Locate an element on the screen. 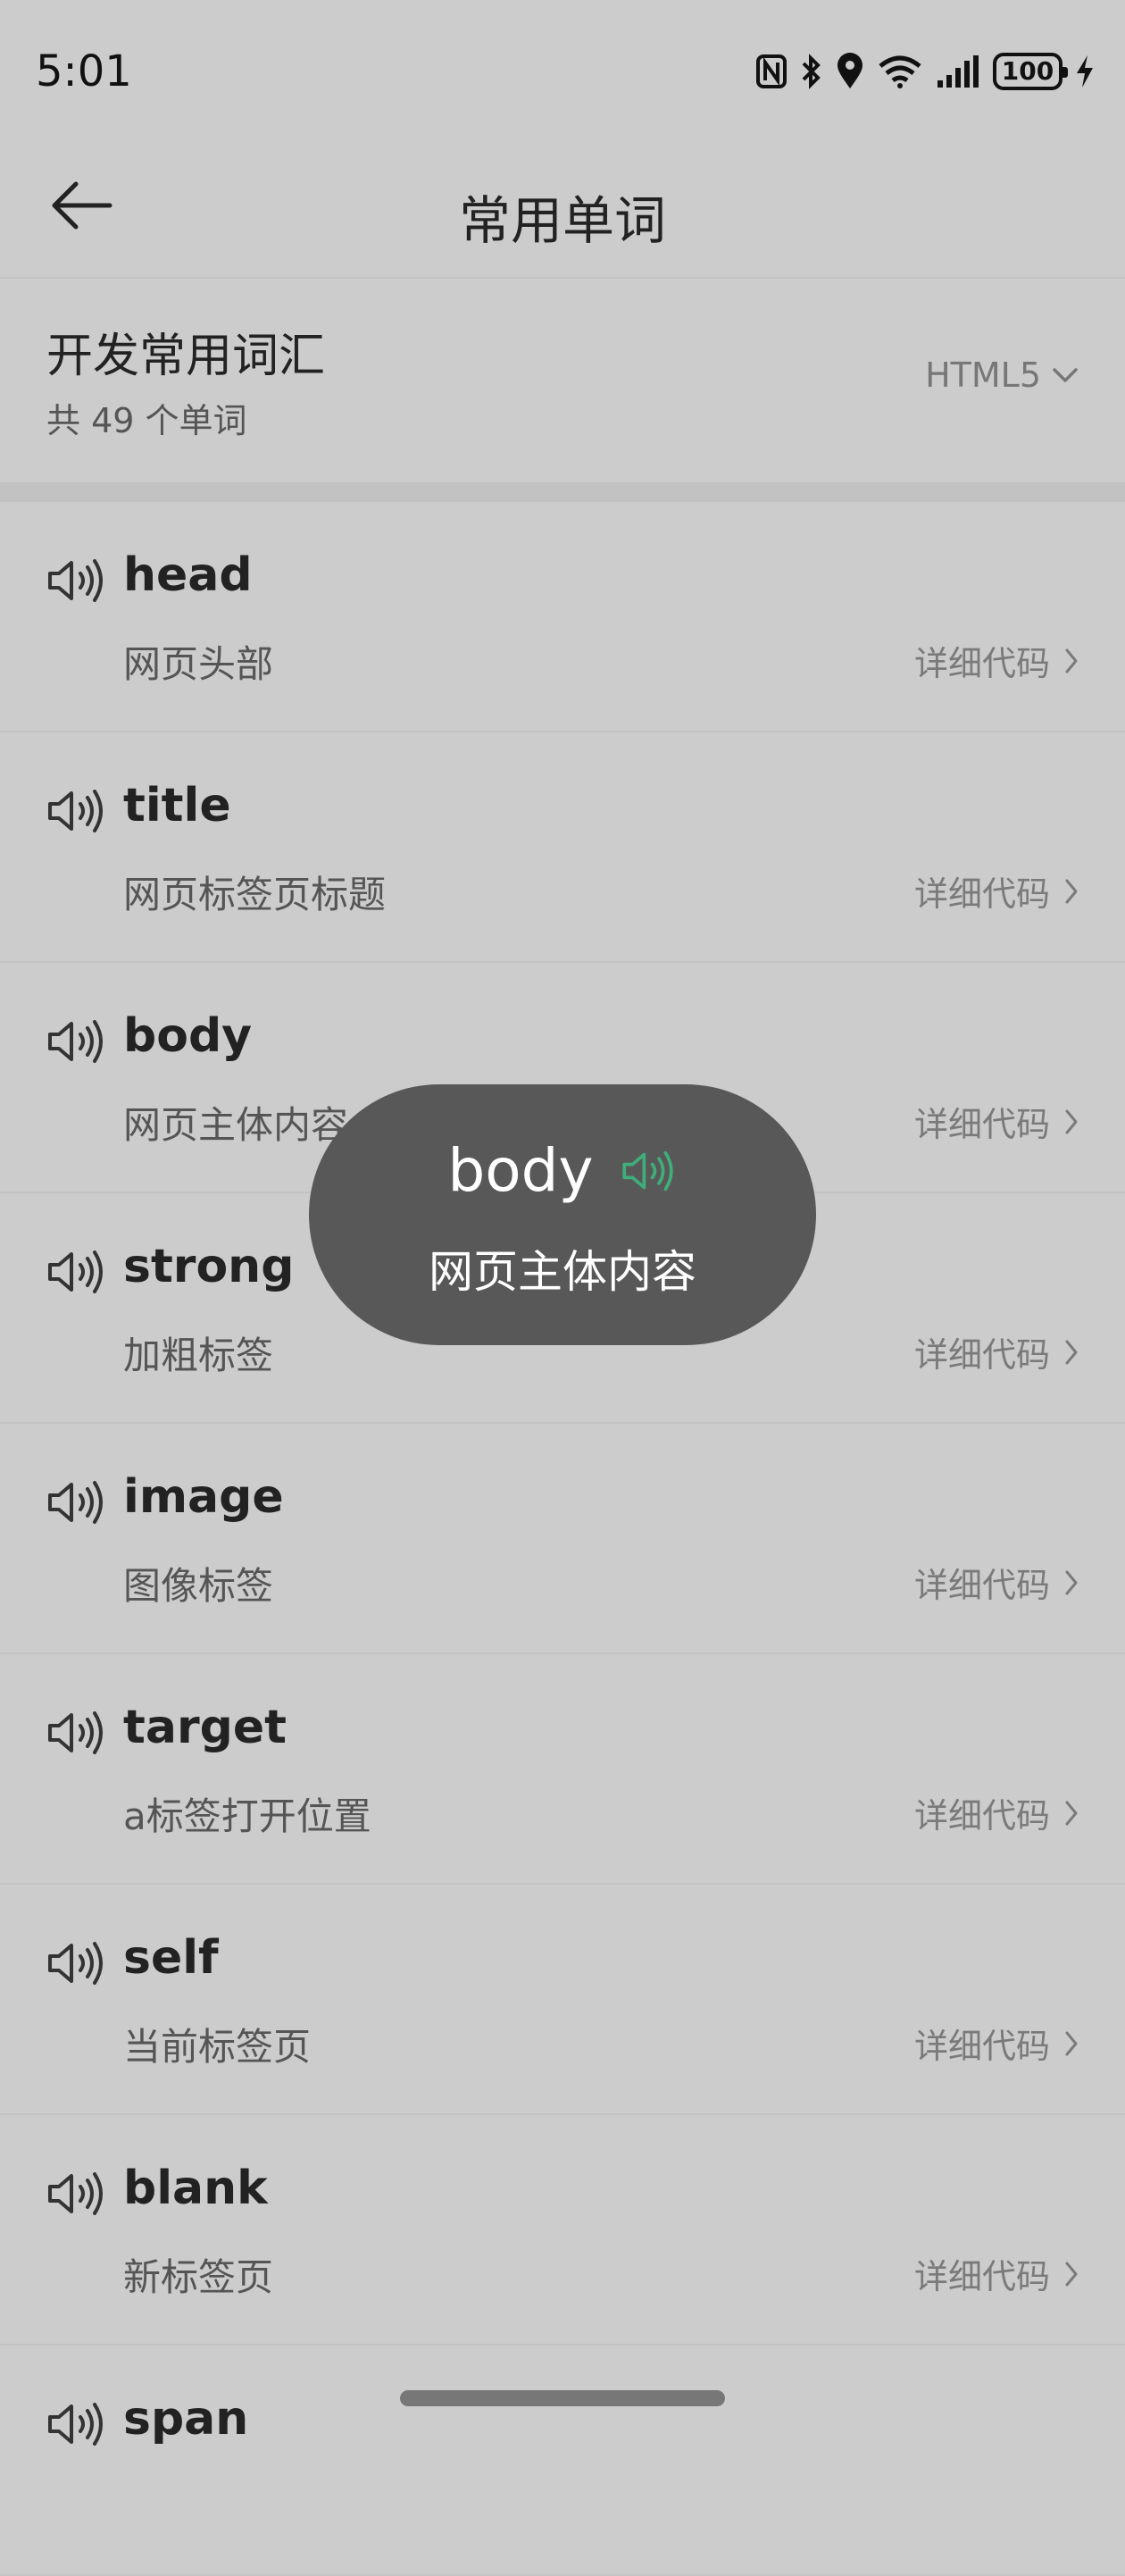 The height and width of the screenshot is (2576, 1125). list-item: head 网页头部 详细代码 is located at coordinates (563, 617).